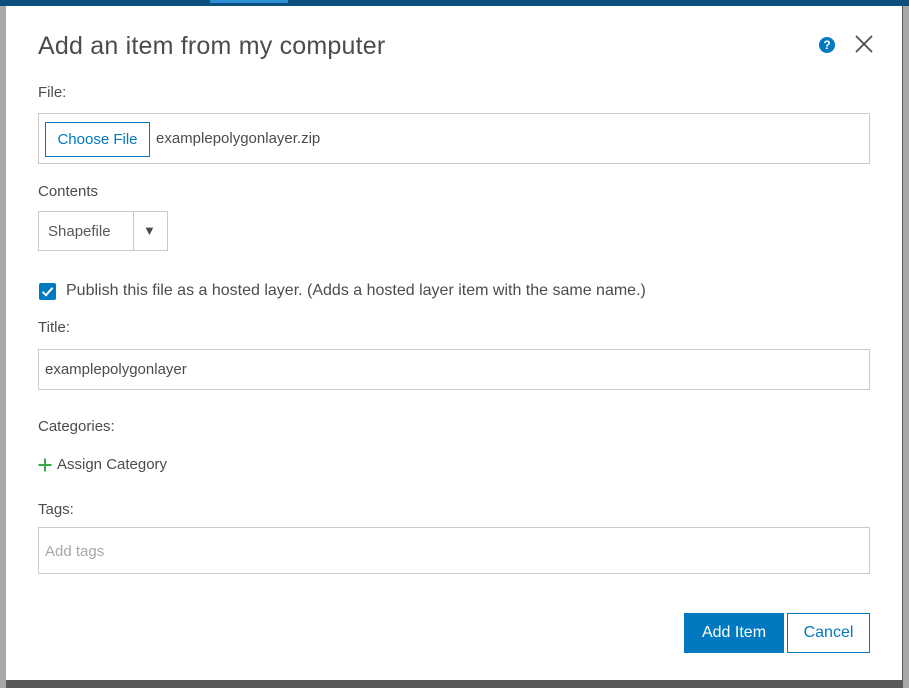  I want to click on close-x-icon, so click(864, 44).